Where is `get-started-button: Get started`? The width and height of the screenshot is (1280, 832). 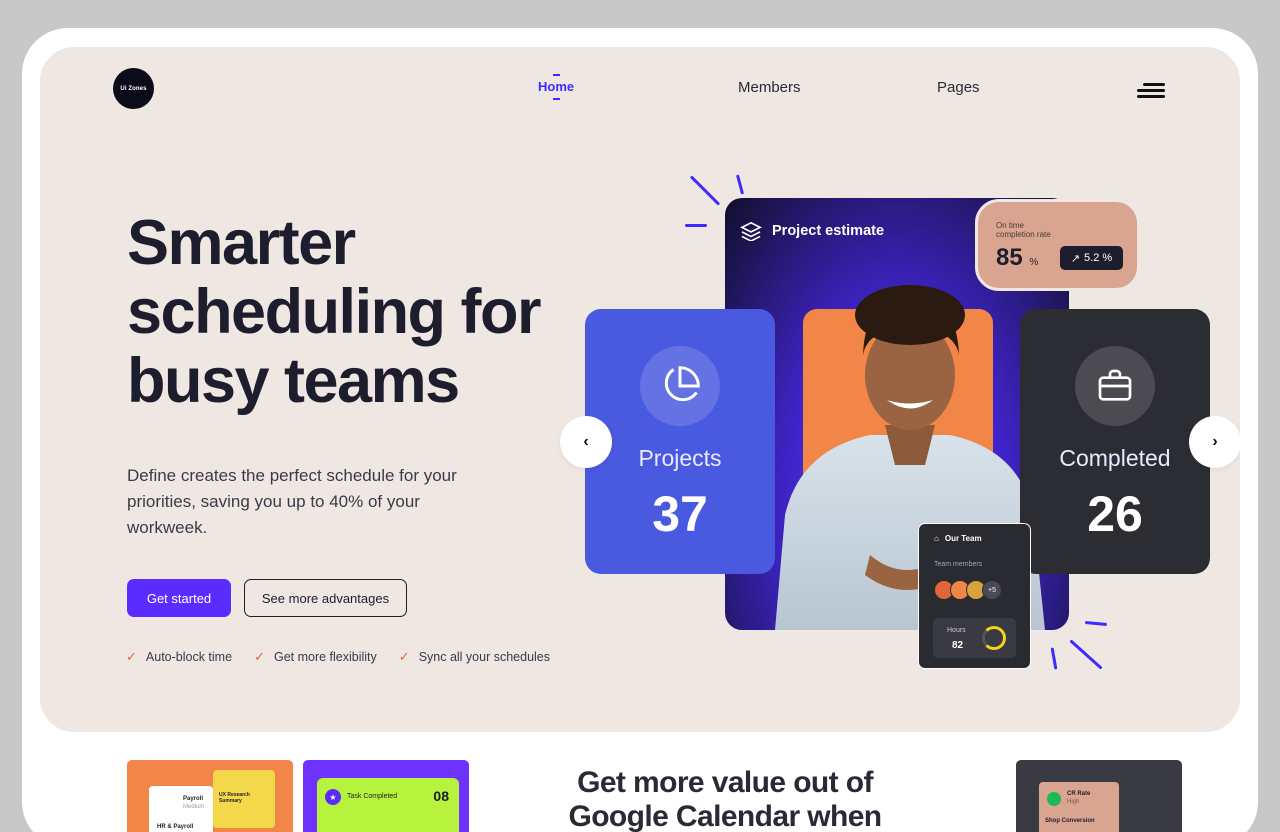 get-started-button: Get started is located at coordinates (179, 598).